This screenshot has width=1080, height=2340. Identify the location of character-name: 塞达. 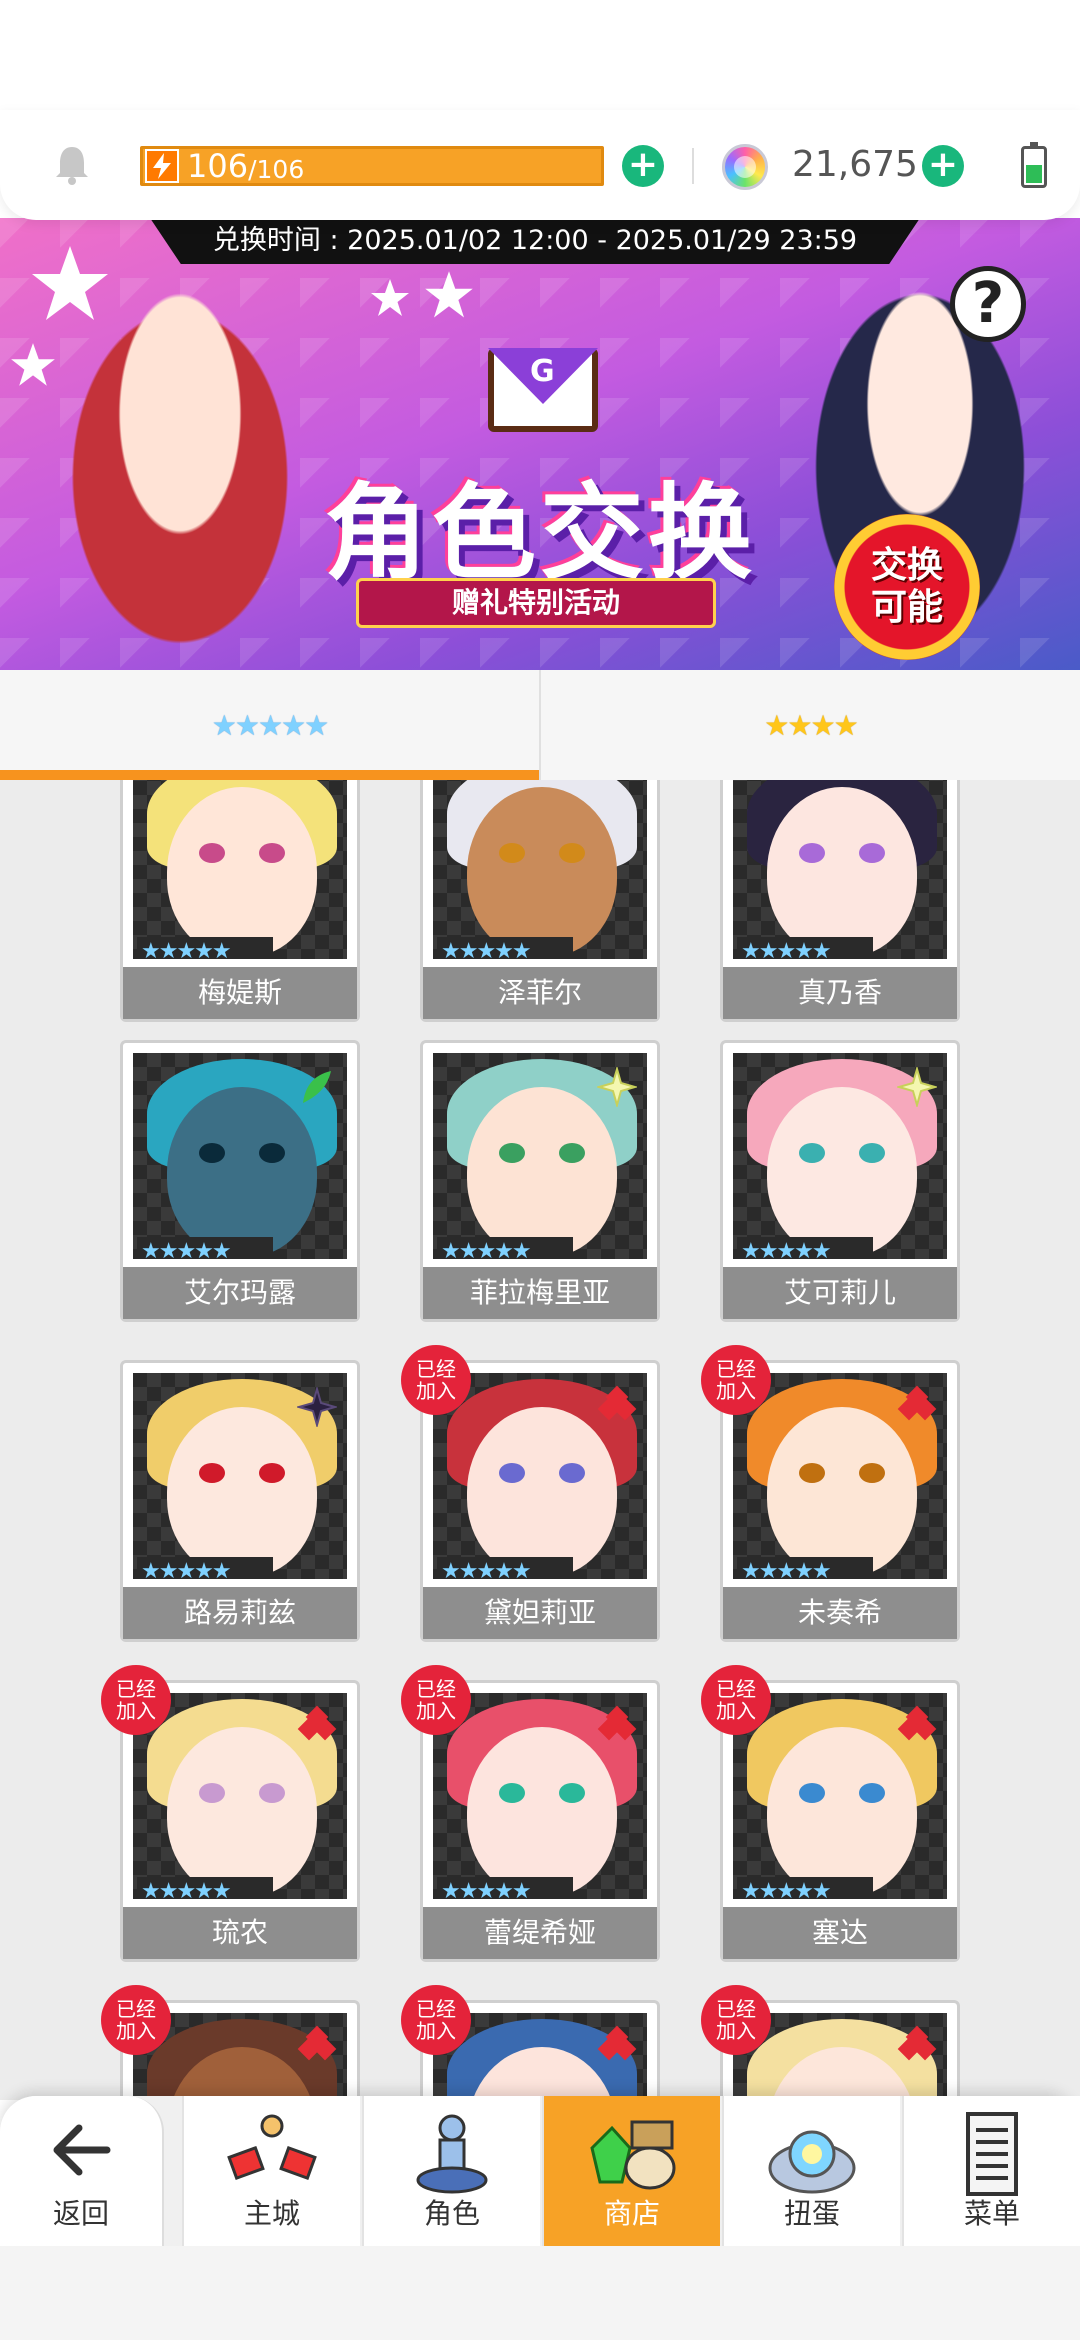
(840, 1933).